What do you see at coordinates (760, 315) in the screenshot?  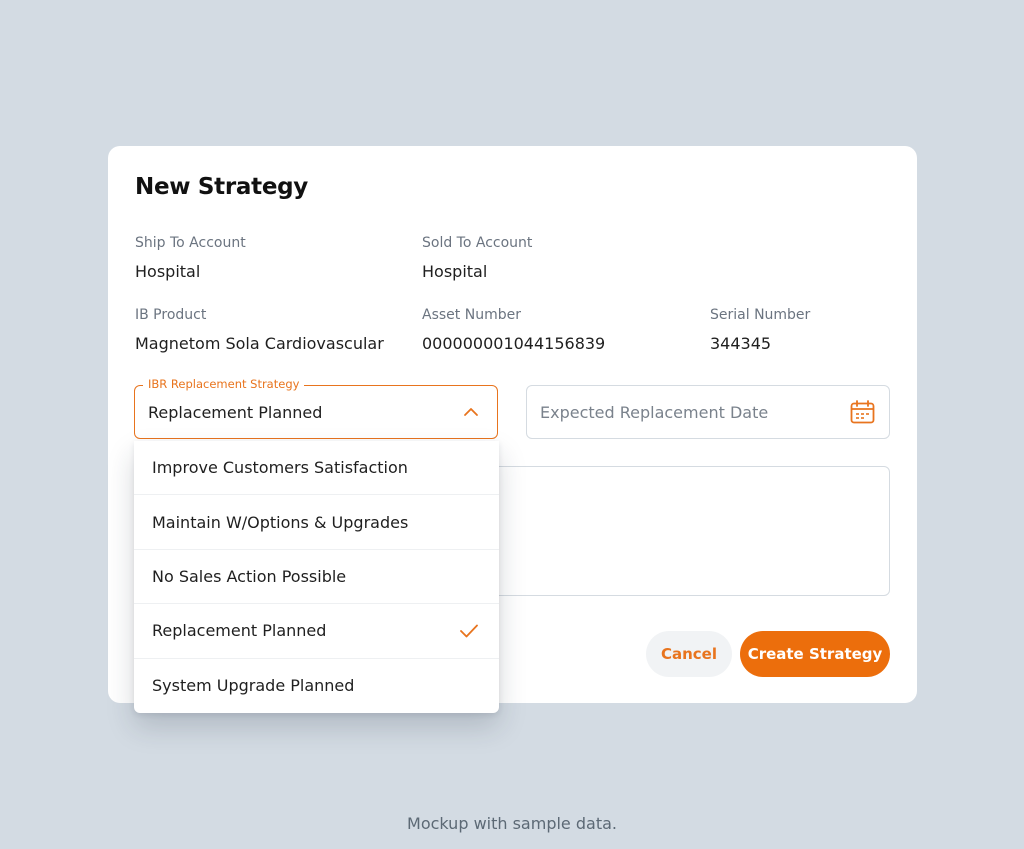 I see `serial-number-label: Serial Number` at bounding box center [760, 315].